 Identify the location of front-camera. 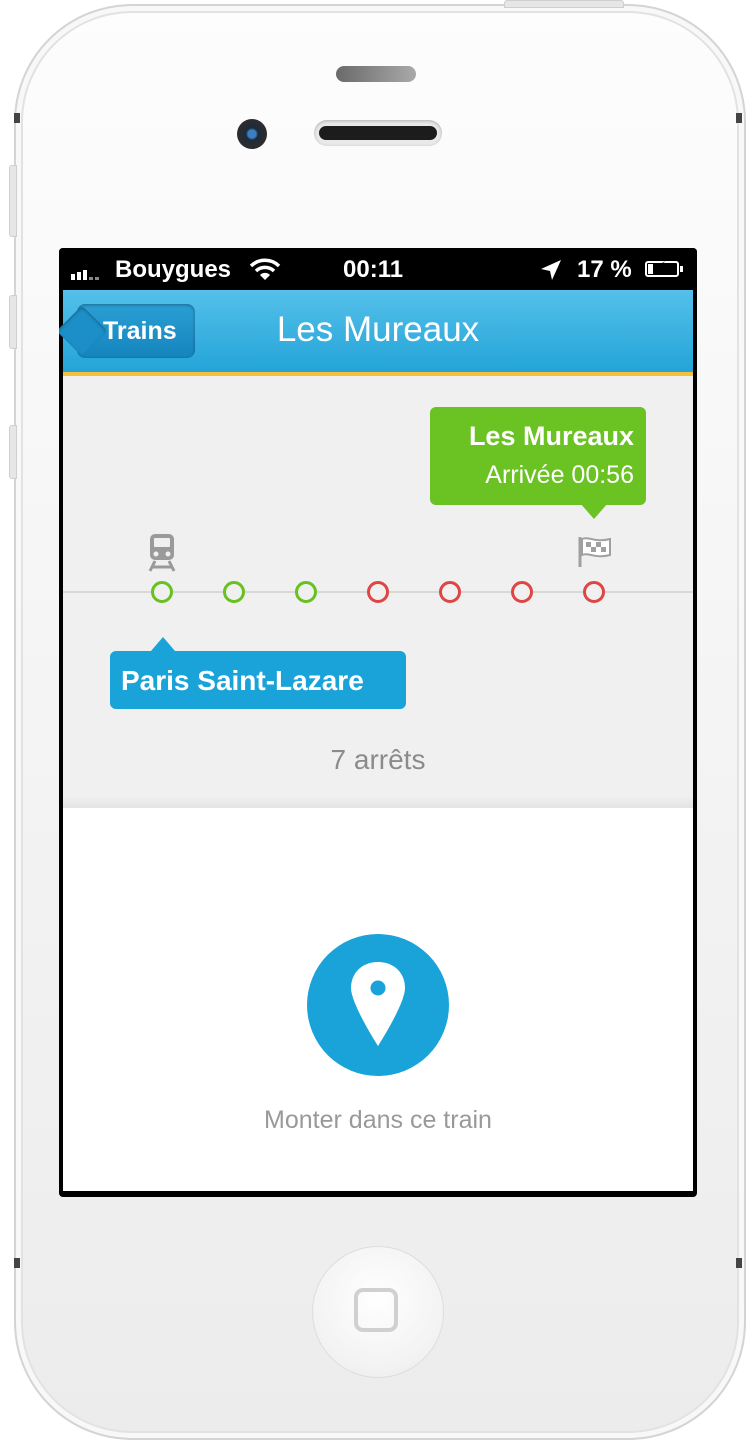
(252, 134).